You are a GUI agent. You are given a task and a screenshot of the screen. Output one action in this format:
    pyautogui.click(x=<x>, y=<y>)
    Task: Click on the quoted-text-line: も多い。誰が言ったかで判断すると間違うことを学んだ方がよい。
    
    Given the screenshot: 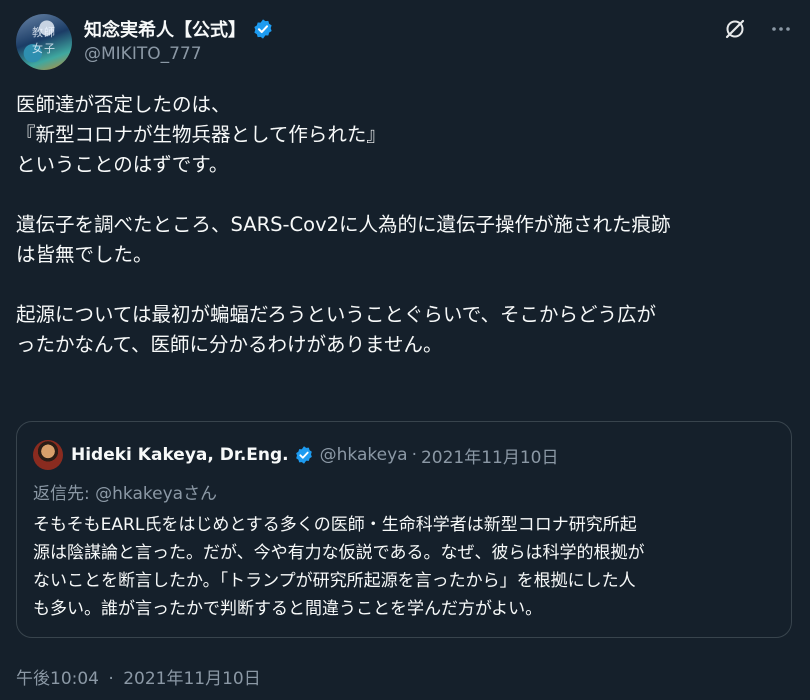 What is the action you would take?
    pyautogui.click(x=288, y=609)
    